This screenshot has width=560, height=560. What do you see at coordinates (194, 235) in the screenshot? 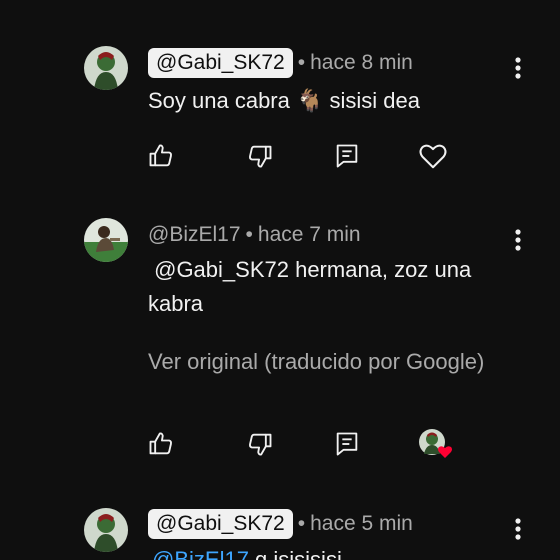
I see `author-name: @BizEl17` at bounding box center [194, 235].